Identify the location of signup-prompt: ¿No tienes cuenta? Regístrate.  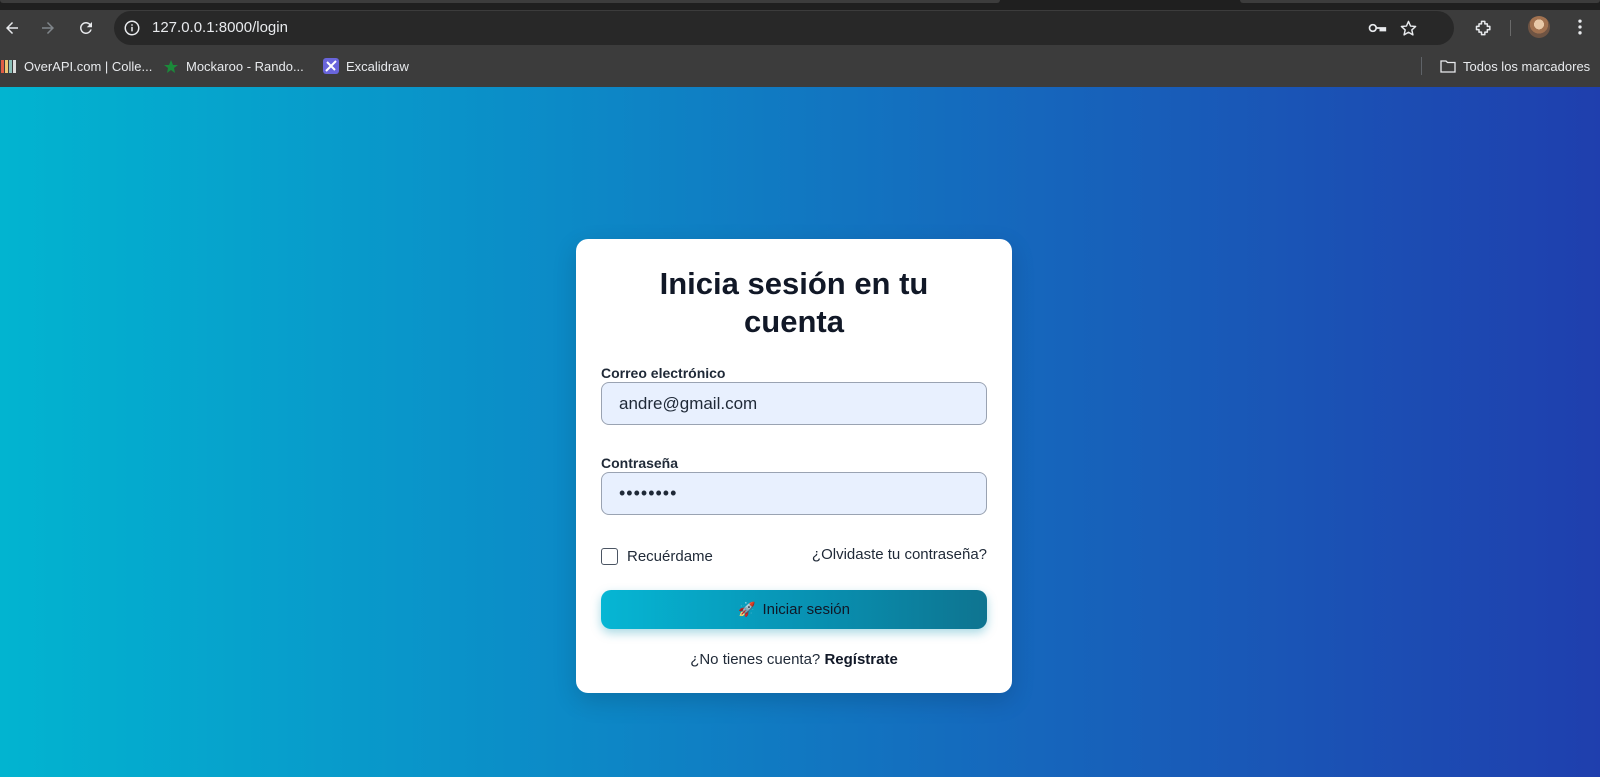
(794, 659).